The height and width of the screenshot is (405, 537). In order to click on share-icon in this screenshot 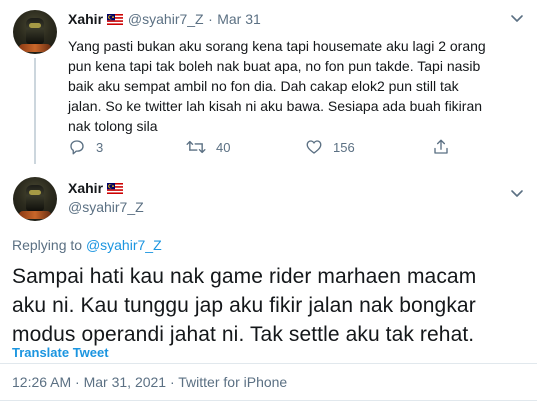, I will do `click(441, 147)`.